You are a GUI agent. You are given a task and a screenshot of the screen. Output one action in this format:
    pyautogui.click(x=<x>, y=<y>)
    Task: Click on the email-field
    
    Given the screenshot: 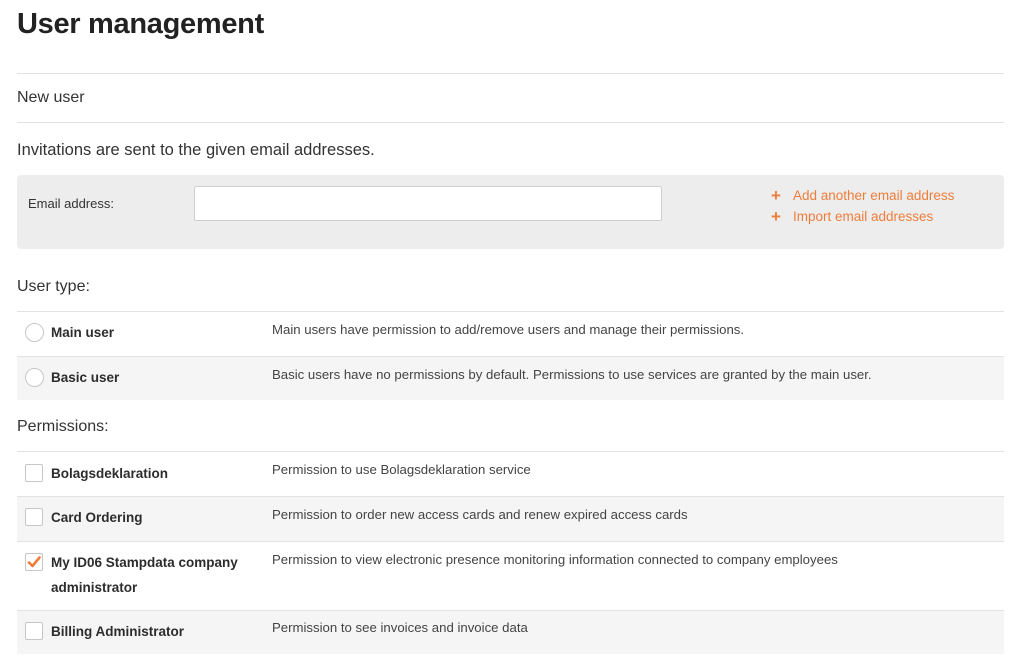 What is the action you would take?
    pyautogui.click(x=428, y=203)
    